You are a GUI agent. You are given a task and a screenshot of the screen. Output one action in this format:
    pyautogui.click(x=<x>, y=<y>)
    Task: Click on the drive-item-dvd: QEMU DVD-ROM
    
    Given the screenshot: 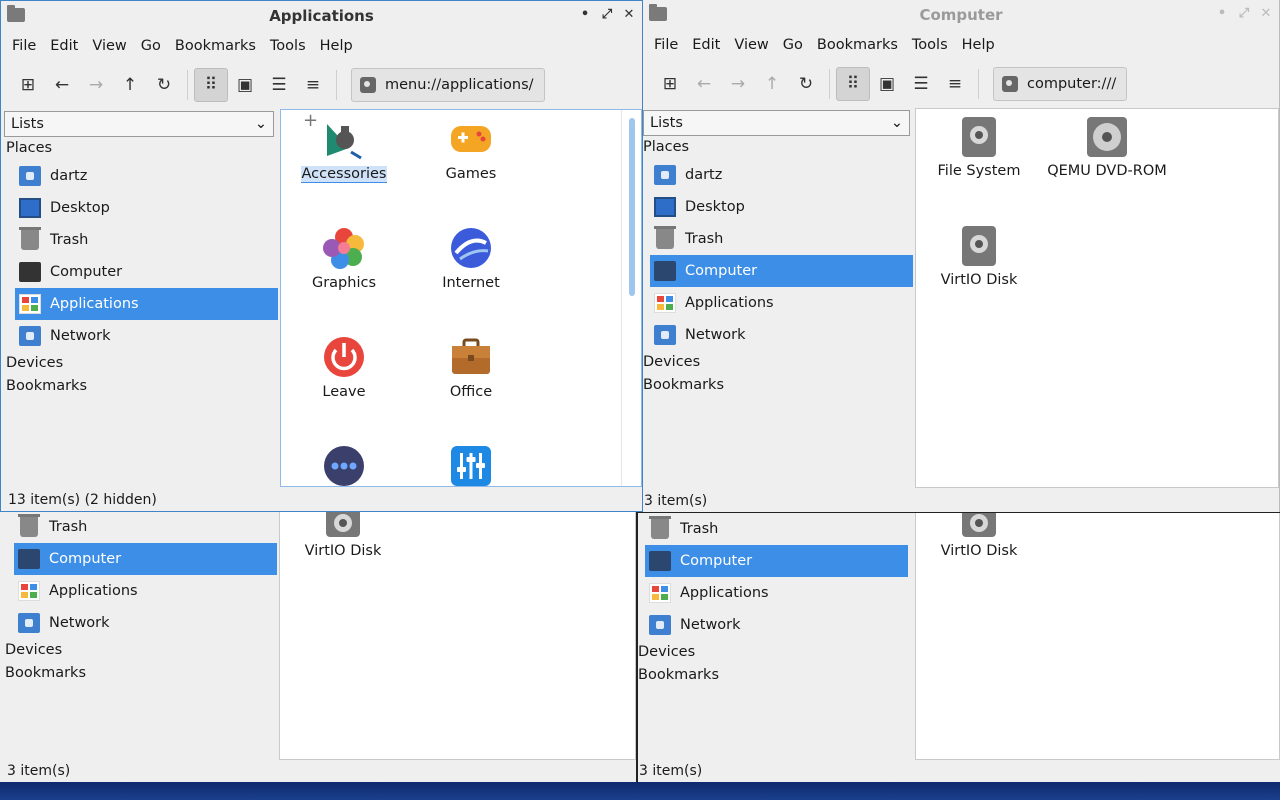 What is the action you would take?
    pyautogui.click(x=1107, y=148)
    